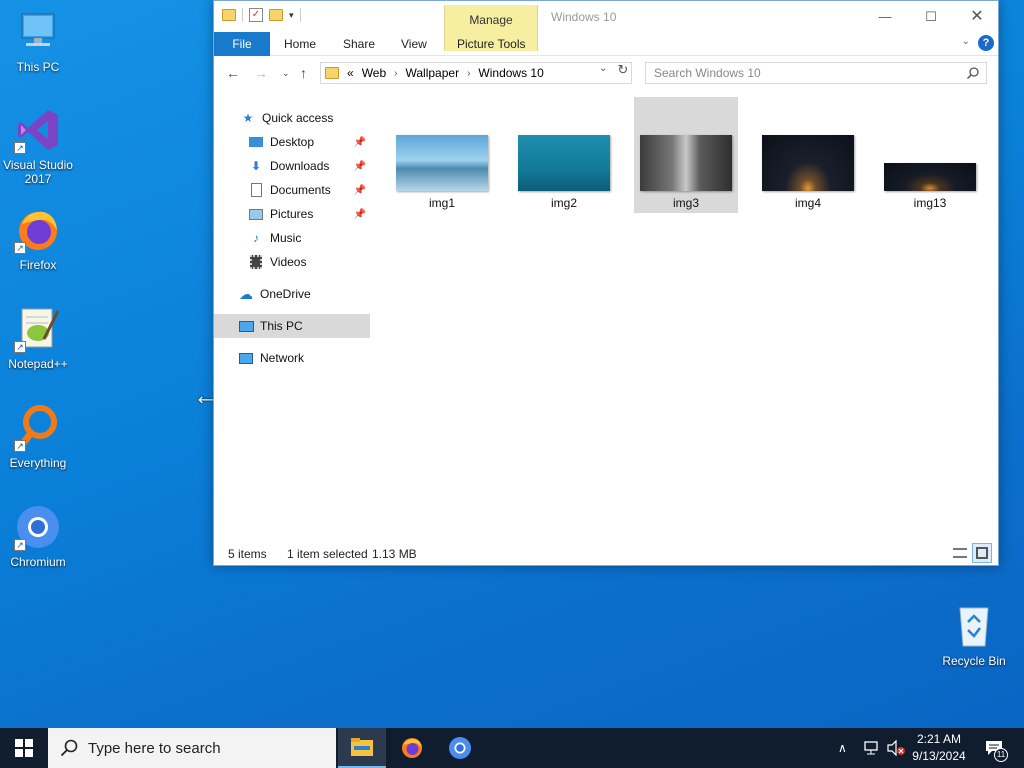 The height and width of the screenshot is (768, 1024). Describe the element at coordinates (292, 238) in the screenshot. I see `nav-music: ♪ Music` at that location.